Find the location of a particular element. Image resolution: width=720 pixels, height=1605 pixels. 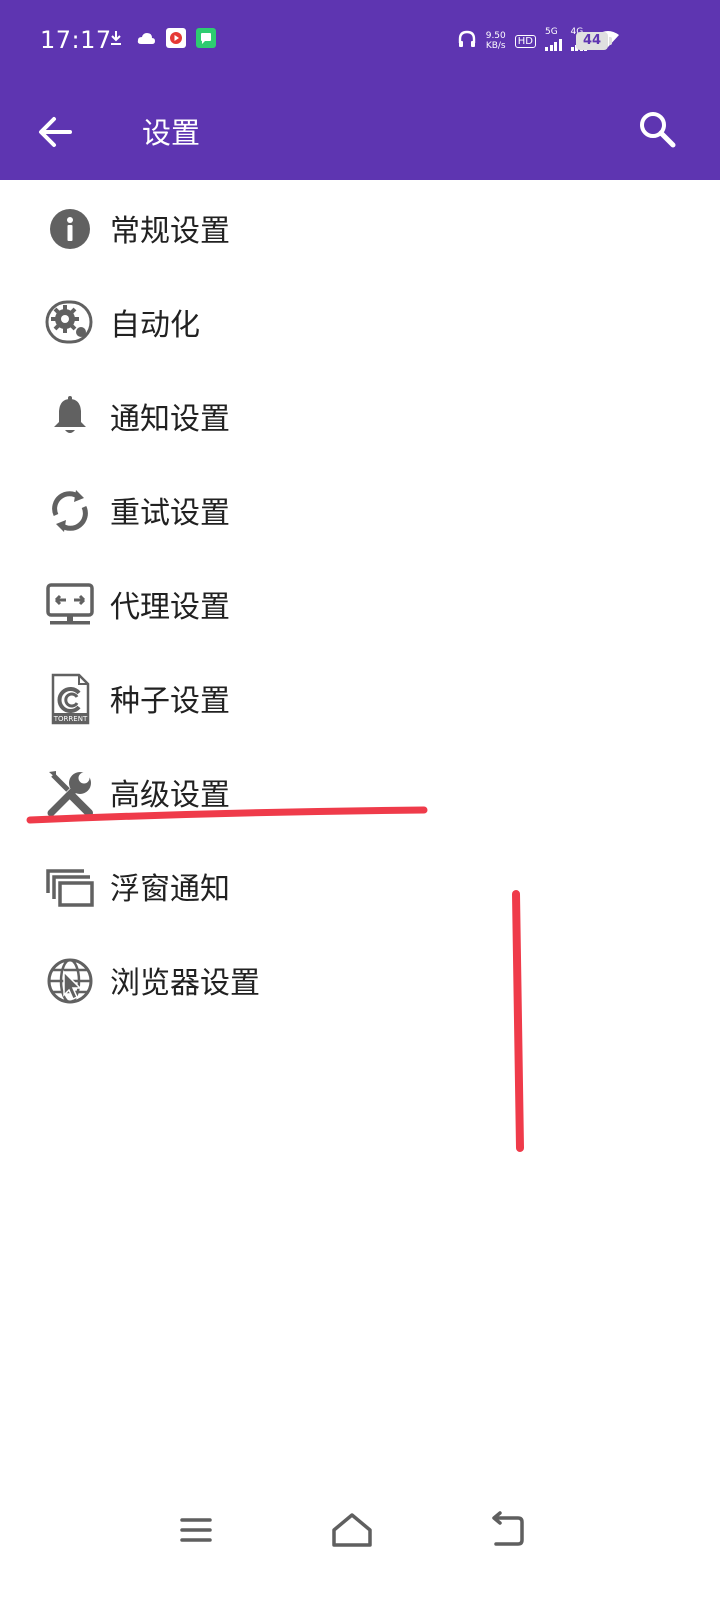

status-bar: 17:17 9.50 KB/s HD 5G 4G is located at coordinates (360, 42).